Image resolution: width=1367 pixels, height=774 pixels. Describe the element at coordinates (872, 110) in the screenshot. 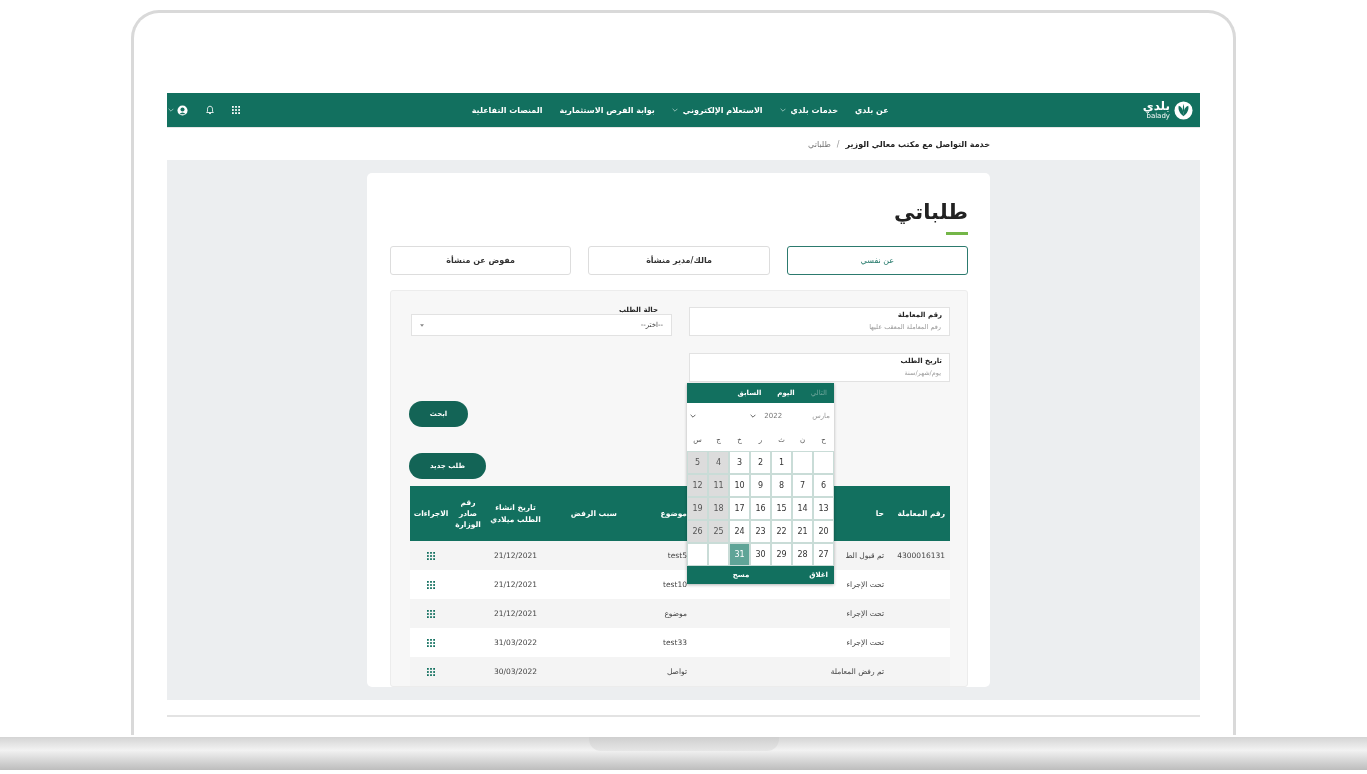

I see `nav-link: عن بلدي` at that location.